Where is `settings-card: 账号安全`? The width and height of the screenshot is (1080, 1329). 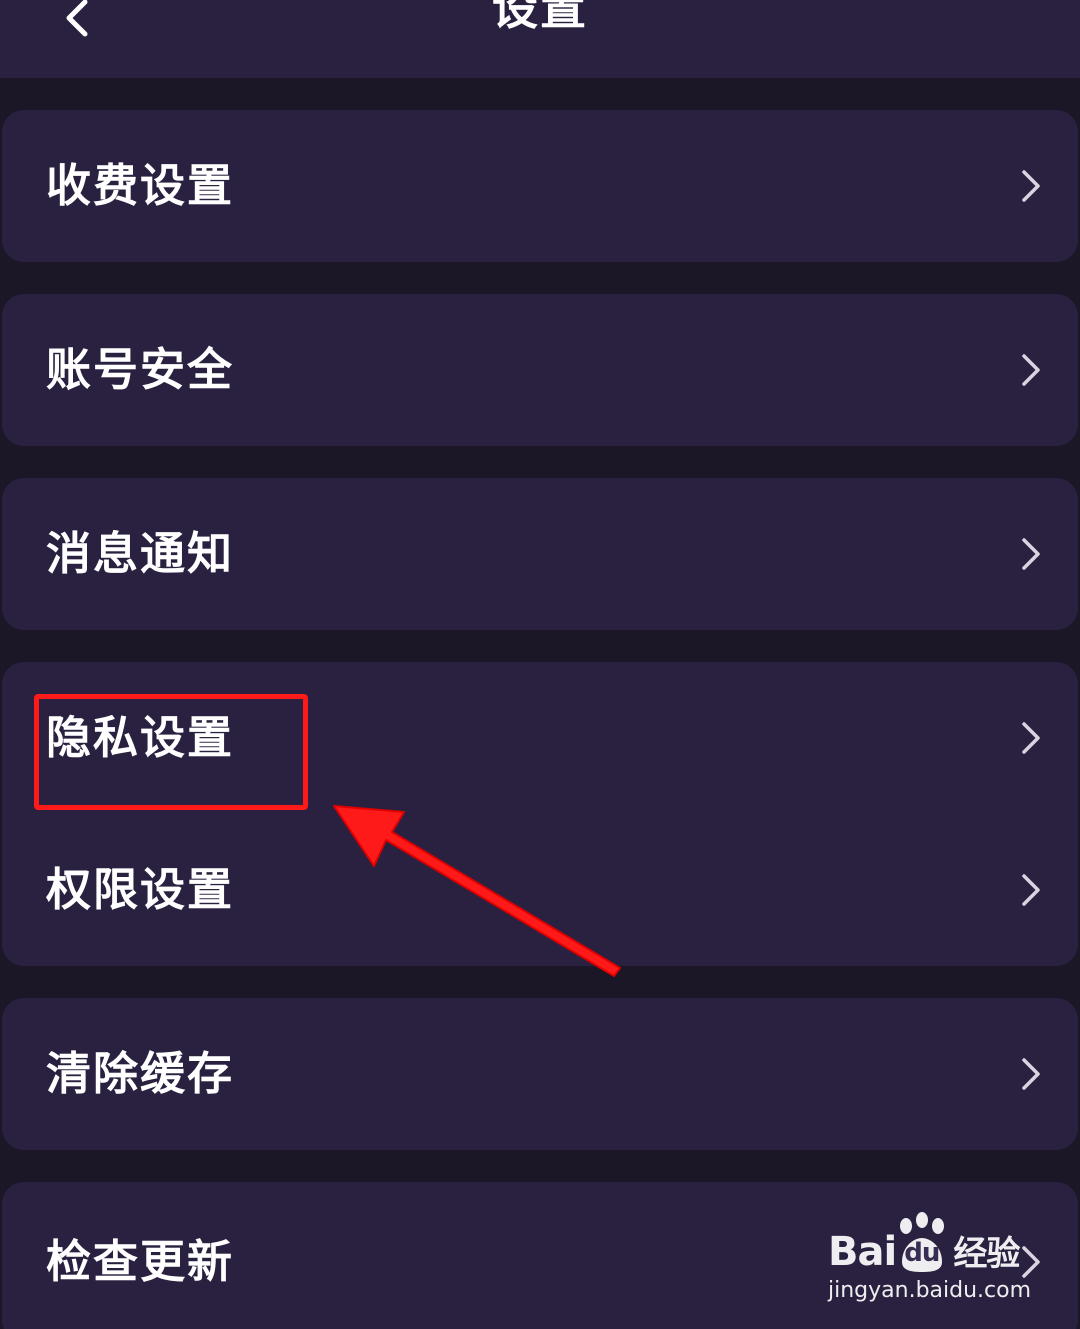 settings-card: 账号安全 is located at coordinates (540, 370).